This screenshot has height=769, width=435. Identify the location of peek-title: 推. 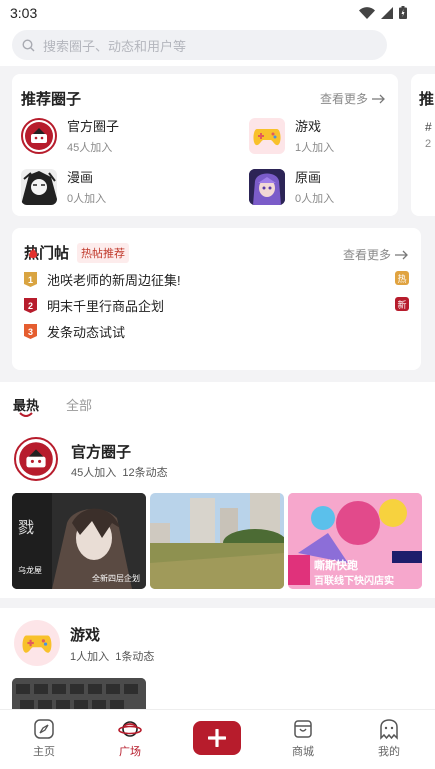
(427, 99).